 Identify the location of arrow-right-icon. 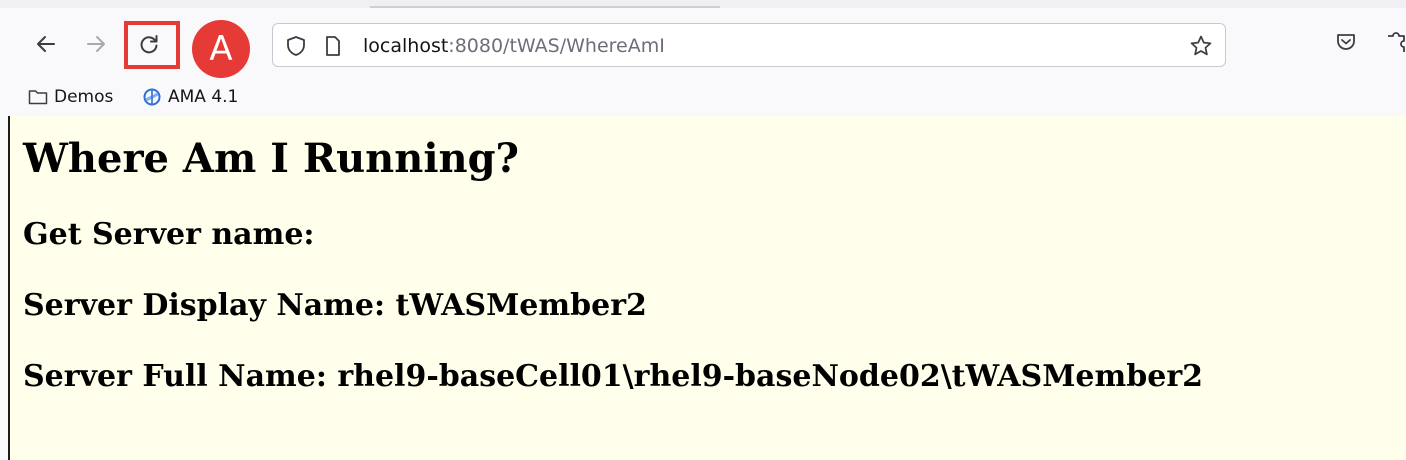
(96, 44).